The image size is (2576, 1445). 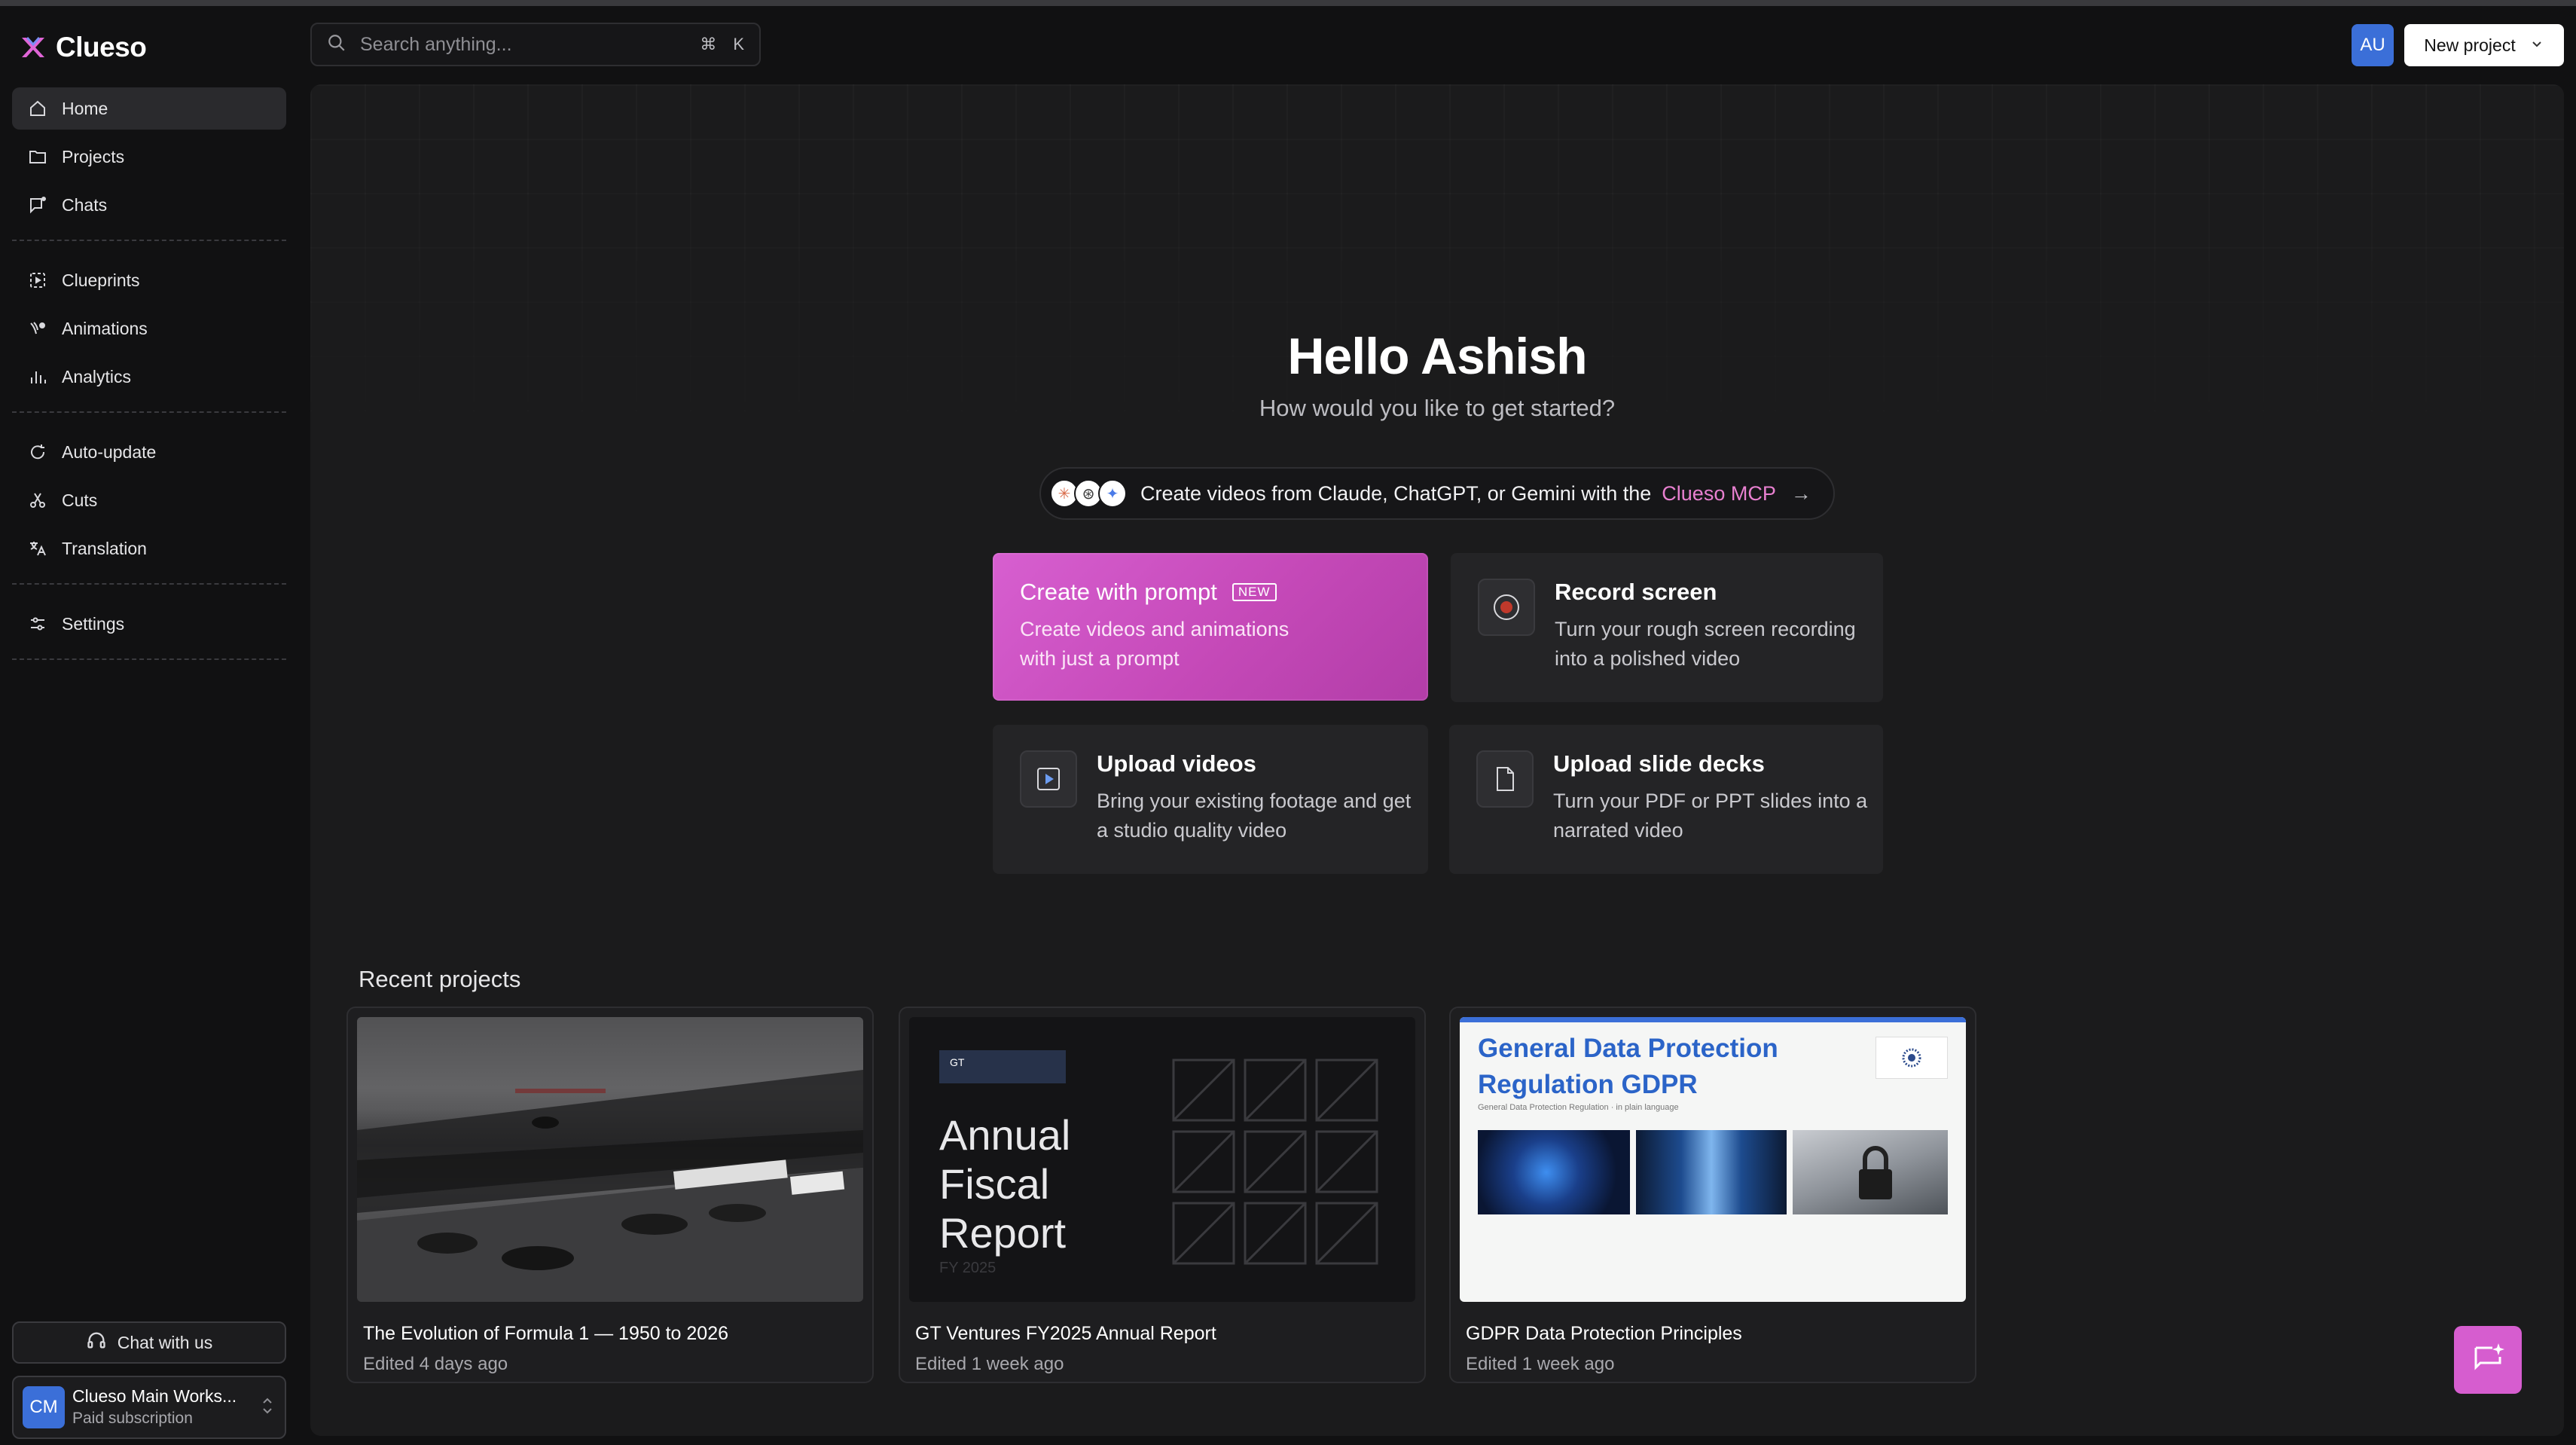 I want to click on sidebar-item-label: Projects, so click(x=94, y=156).